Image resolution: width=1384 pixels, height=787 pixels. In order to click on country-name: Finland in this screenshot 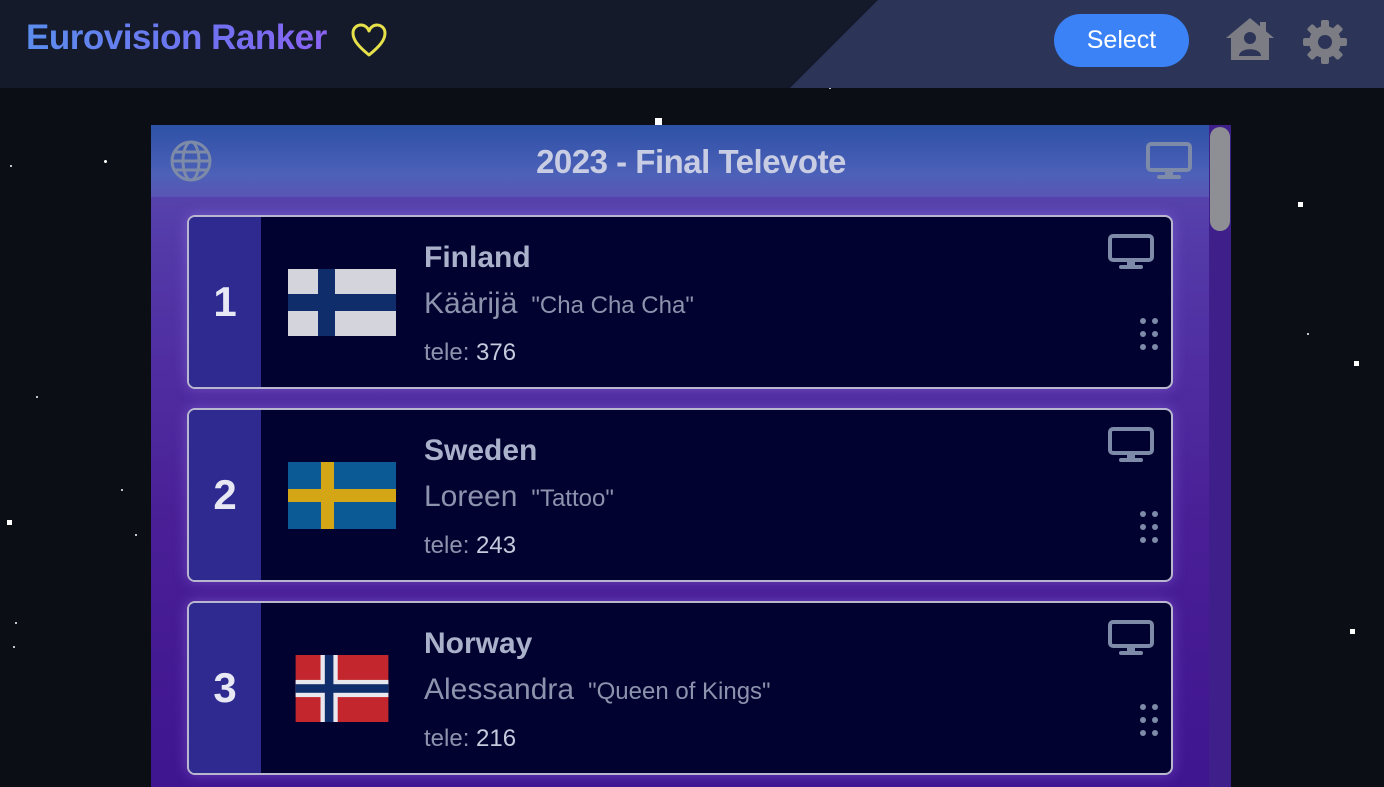, I will do `click(477, 257)`.